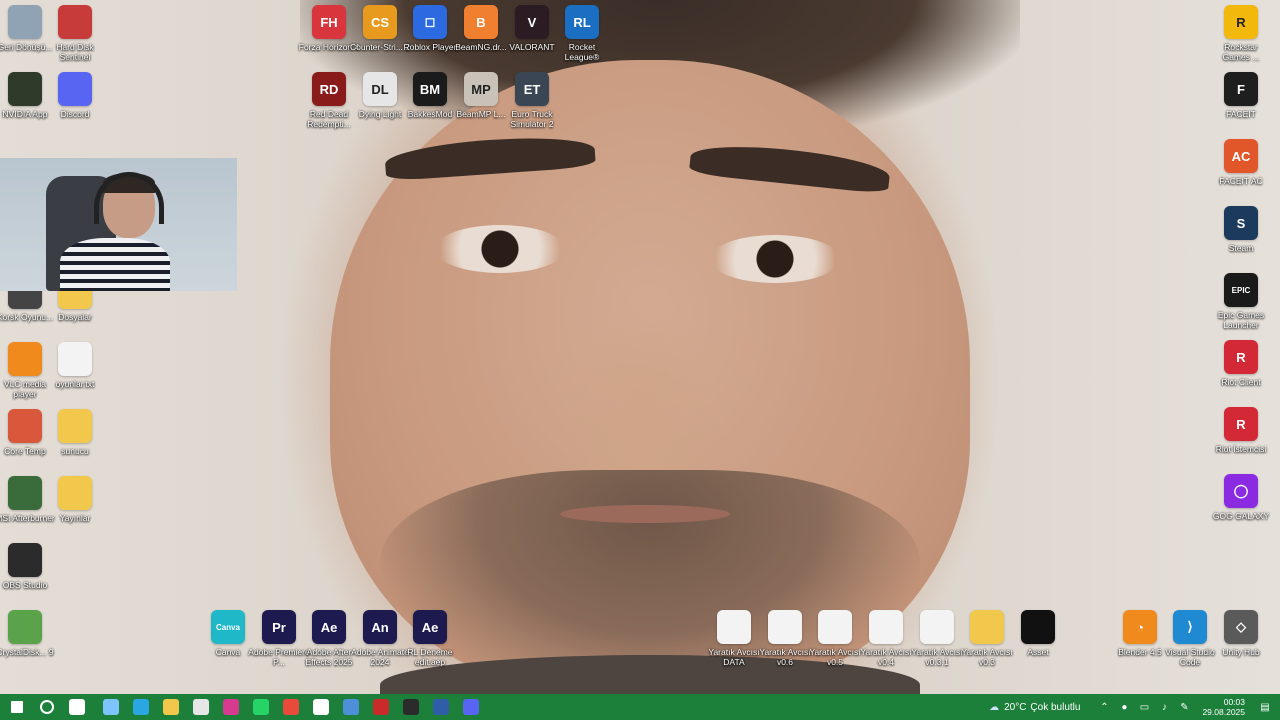 The width and height of the screenshot is (1280, 720). What do you see at coordinates (1241, 22) in the screenshot?
I see `rockstar-icon: R` at bounding box center [1241, 22].